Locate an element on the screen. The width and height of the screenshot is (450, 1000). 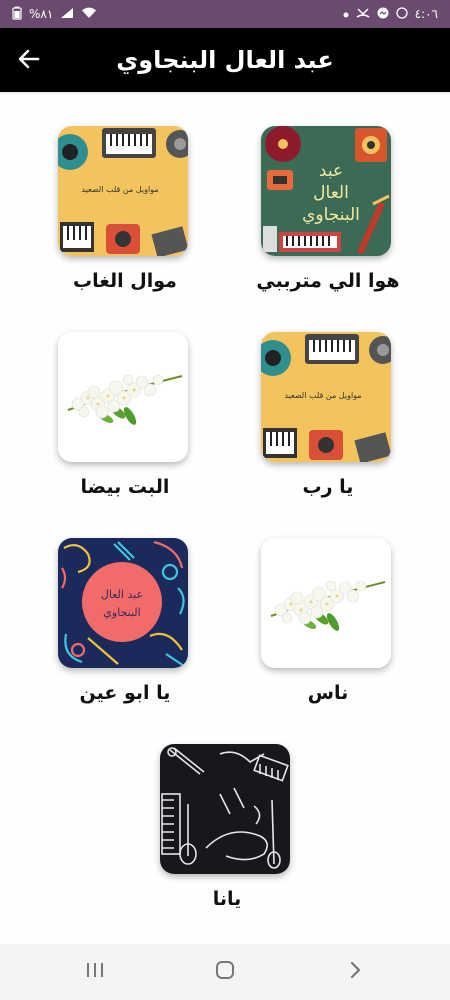
song-title: البت بيضا is located at coordinates (125, 487).